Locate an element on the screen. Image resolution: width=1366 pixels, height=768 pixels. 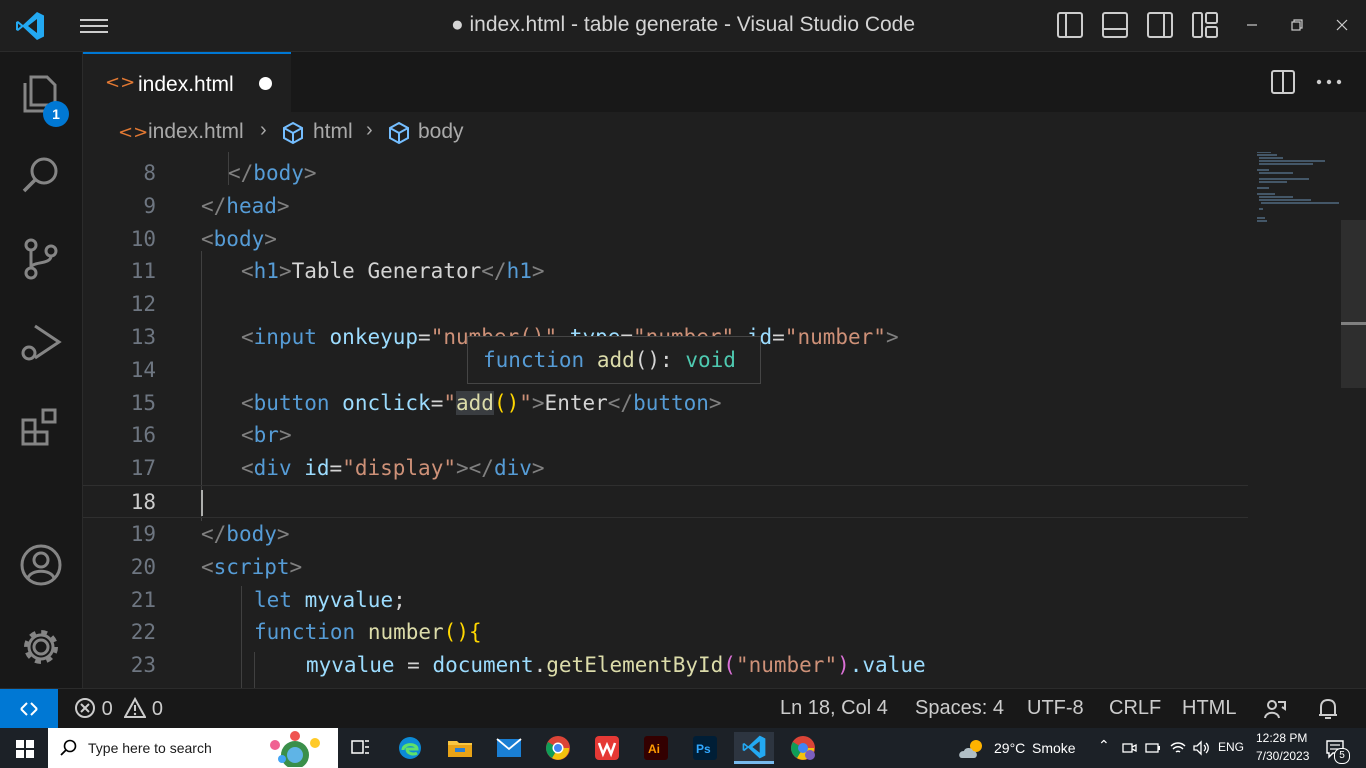
chrome-profile-app is located at coordinates (803, 748).